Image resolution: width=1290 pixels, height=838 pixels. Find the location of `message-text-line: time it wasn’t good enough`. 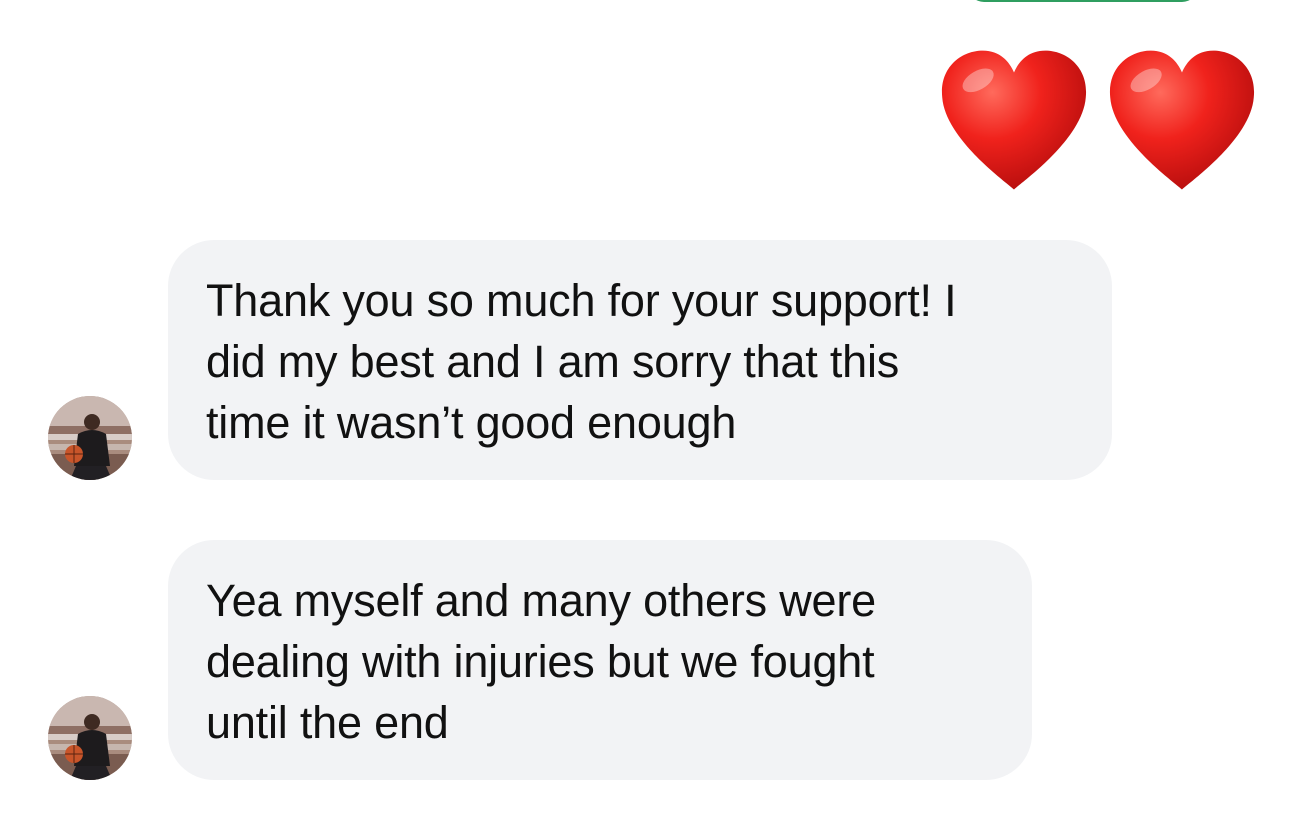

message-text-line: time it wasn’t good enough is located at coordinates (471, 422).